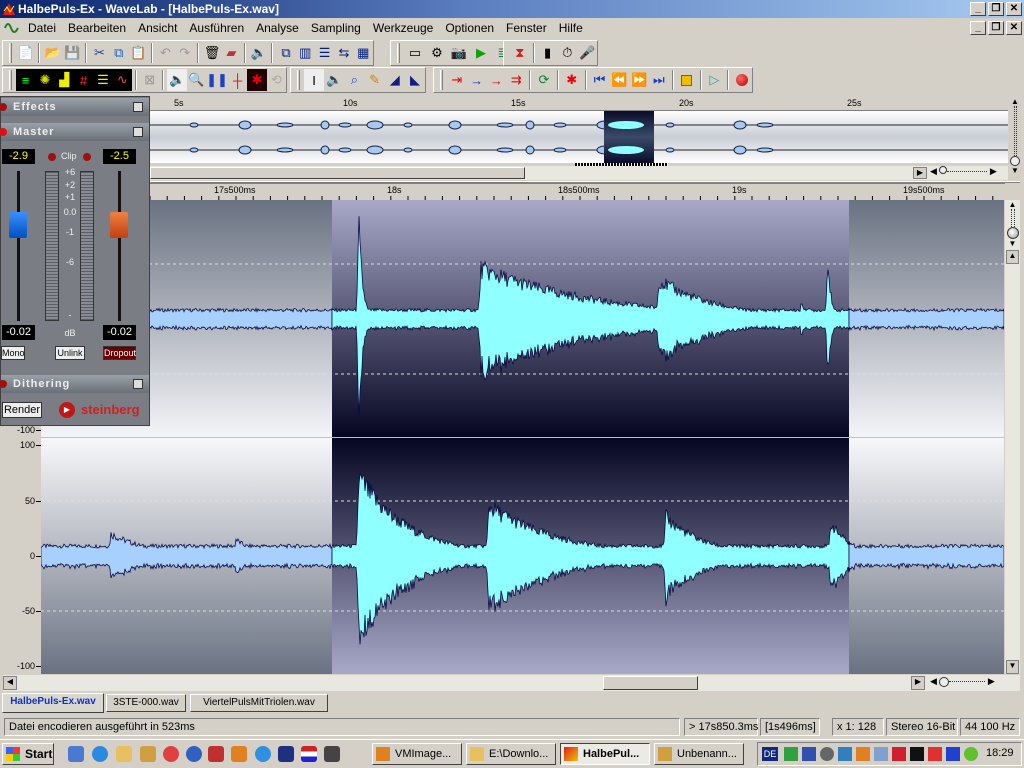  I want to click on stop-icon, so click(687, 80).